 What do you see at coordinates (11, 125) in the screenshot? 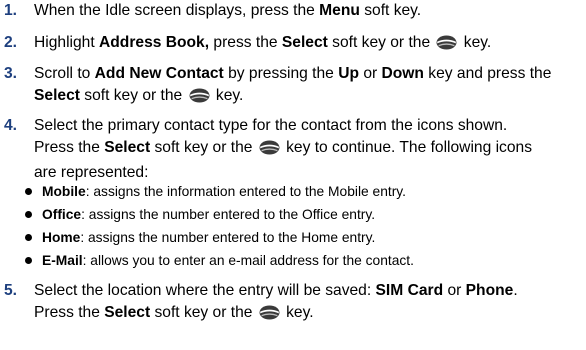
I see `step-number: 4.` at bounding box center [11, 125].